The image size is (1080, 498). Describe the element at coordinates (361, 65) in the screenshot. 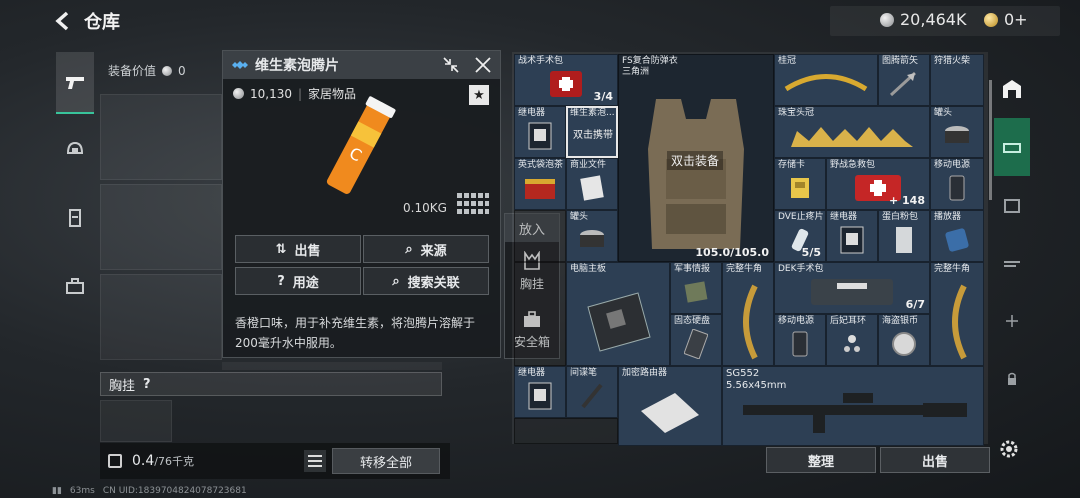

I see `popup-header: 维生素泡腾片` at that location.